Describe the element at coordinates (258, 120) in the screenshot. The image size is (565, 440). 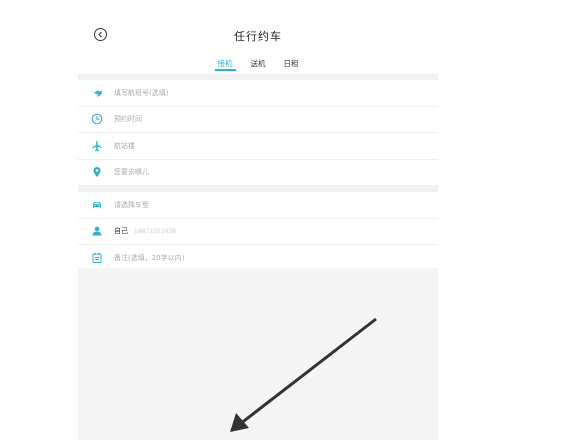
I see `appointment-time-field: 预约时间` at that location.